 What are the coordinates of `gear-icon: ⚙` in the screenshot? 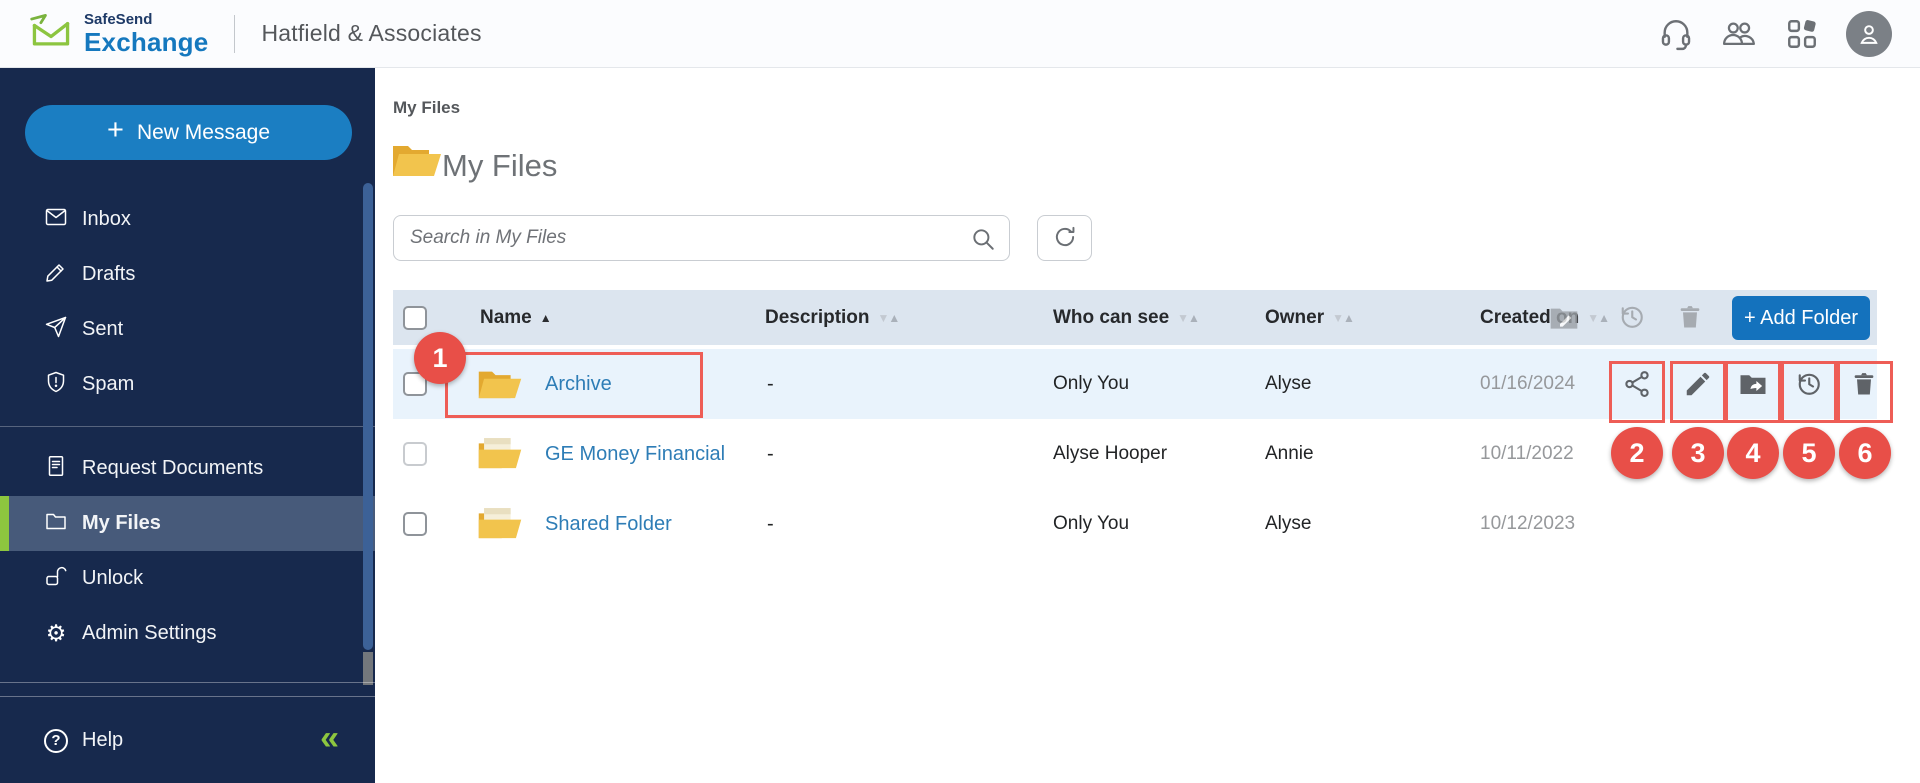 It's located at (56, 633).